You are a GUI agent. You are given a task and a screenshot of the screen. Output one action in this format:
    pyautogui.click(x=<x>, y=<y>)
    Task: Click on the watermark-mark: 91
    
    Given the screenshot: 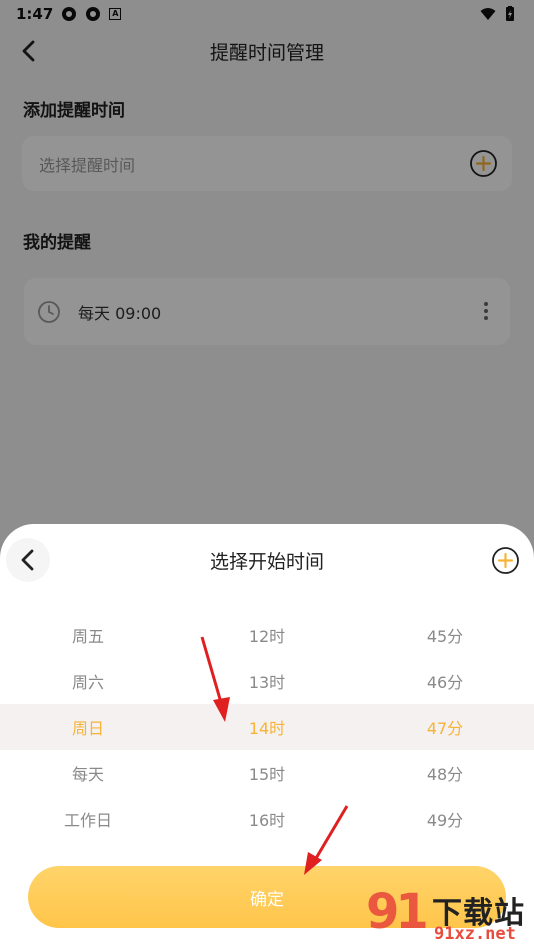 What is the action you would take?
    pyautogui.click(x=397, y=912)
    